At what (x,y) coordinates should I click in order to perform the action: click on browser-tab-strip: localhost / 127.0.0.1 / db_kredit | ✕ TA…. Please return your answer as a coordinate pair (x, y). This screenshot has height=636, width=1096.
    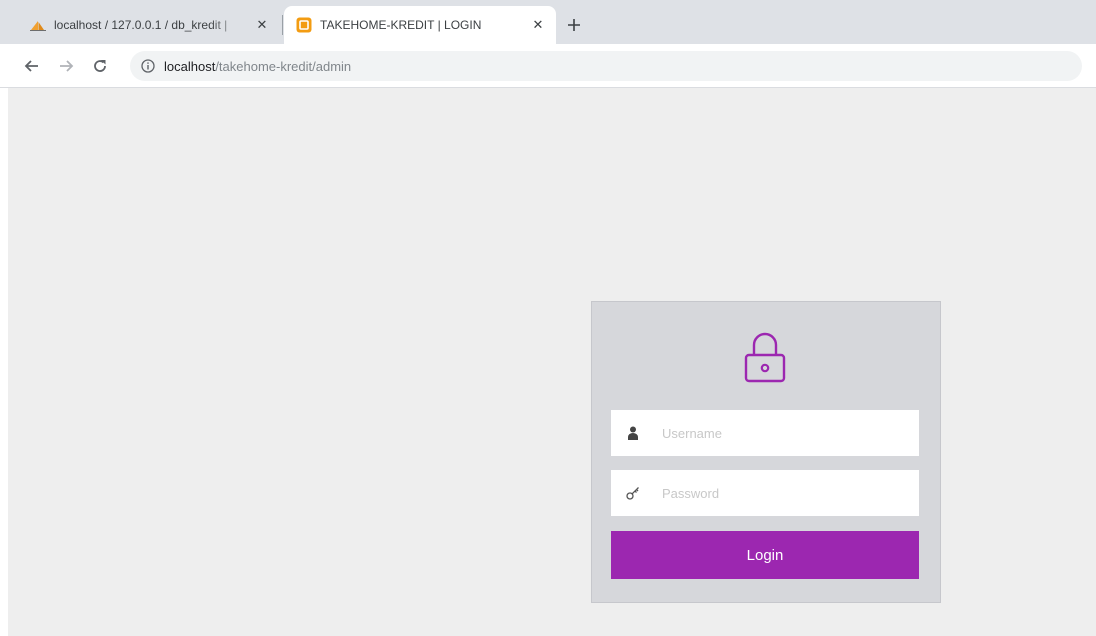
    Looking at the image, I should click on (548, 22).